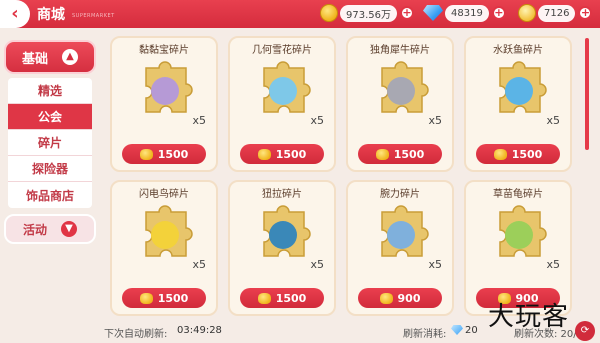 This screenshot has width=600, height=343. Describe the element at coordinates (282, 194) in the screenshot. I see `product-title: 狃拉碎片` at that location.